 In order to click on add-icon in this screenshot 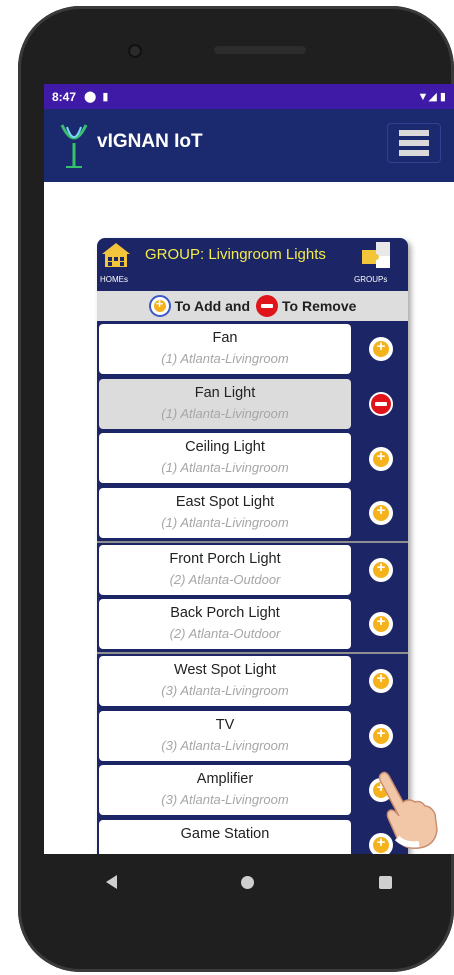, I will do `click(159, 306)`.